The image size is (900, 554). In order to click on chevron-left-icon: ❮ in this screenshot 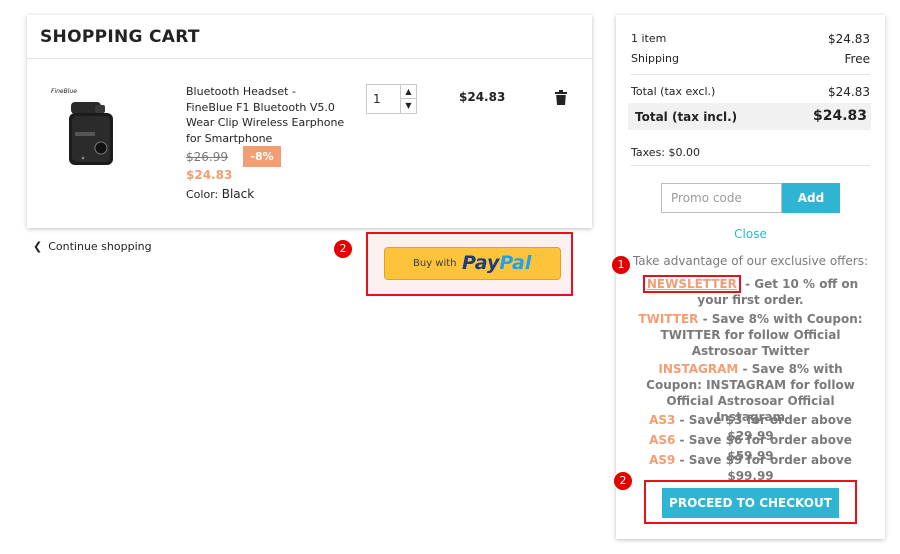, I will do `click(38, 246)`.